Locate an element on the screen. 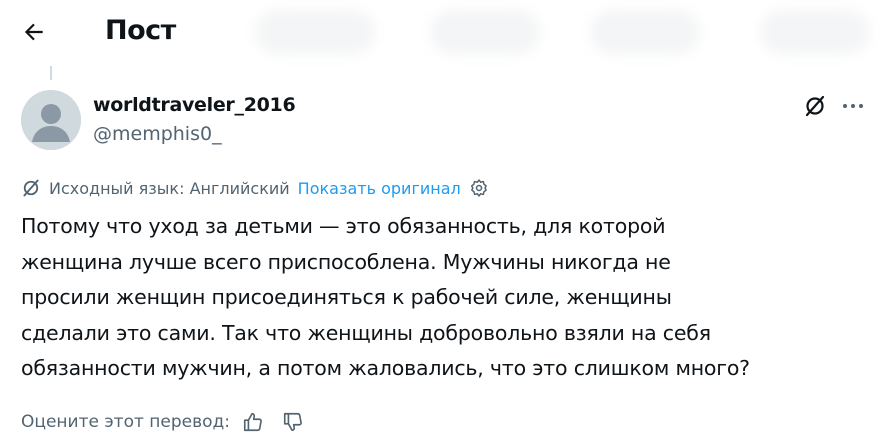  gear-icon is located at coordinates (479, 188).